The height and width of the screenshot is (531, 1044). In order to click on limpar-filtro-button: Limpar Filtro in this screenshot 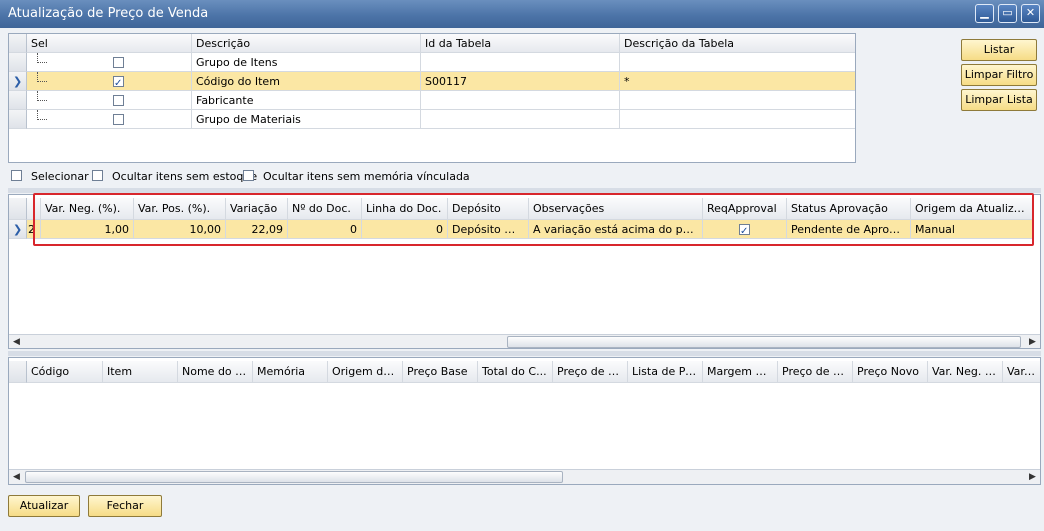, I will do `click(999, 75)`.